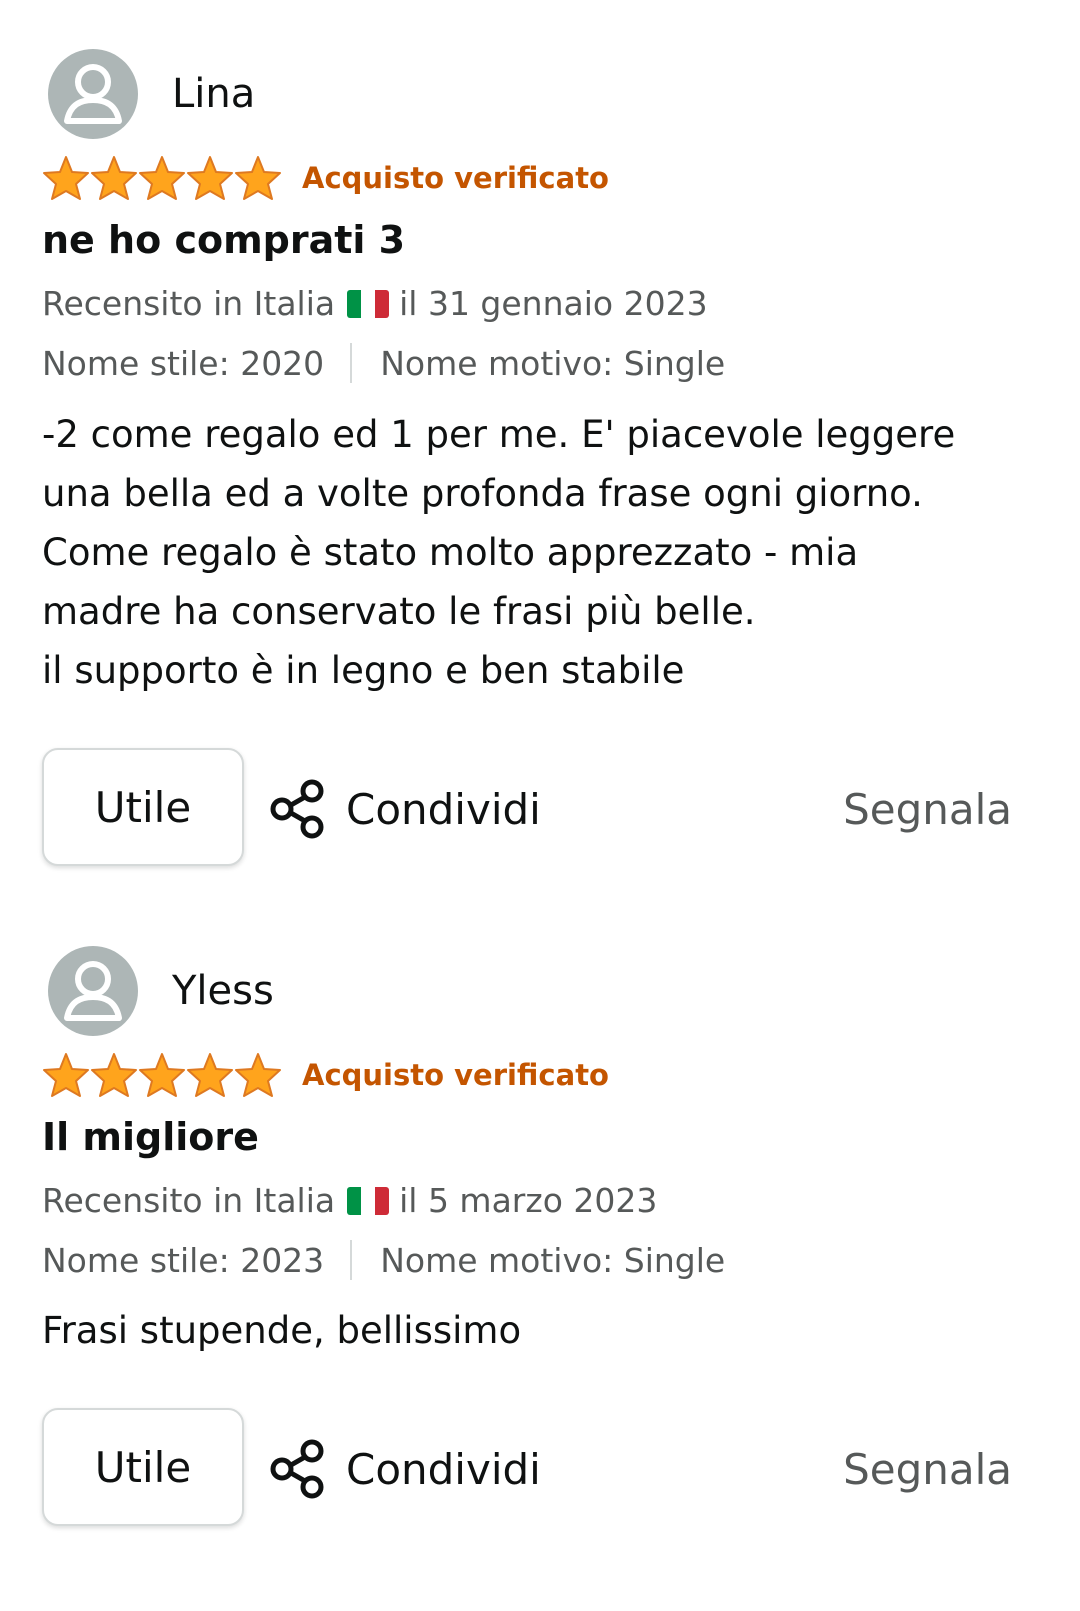  I want to click on review-body-line: Frasi stupende, bellissimo, so click(282, 1330).